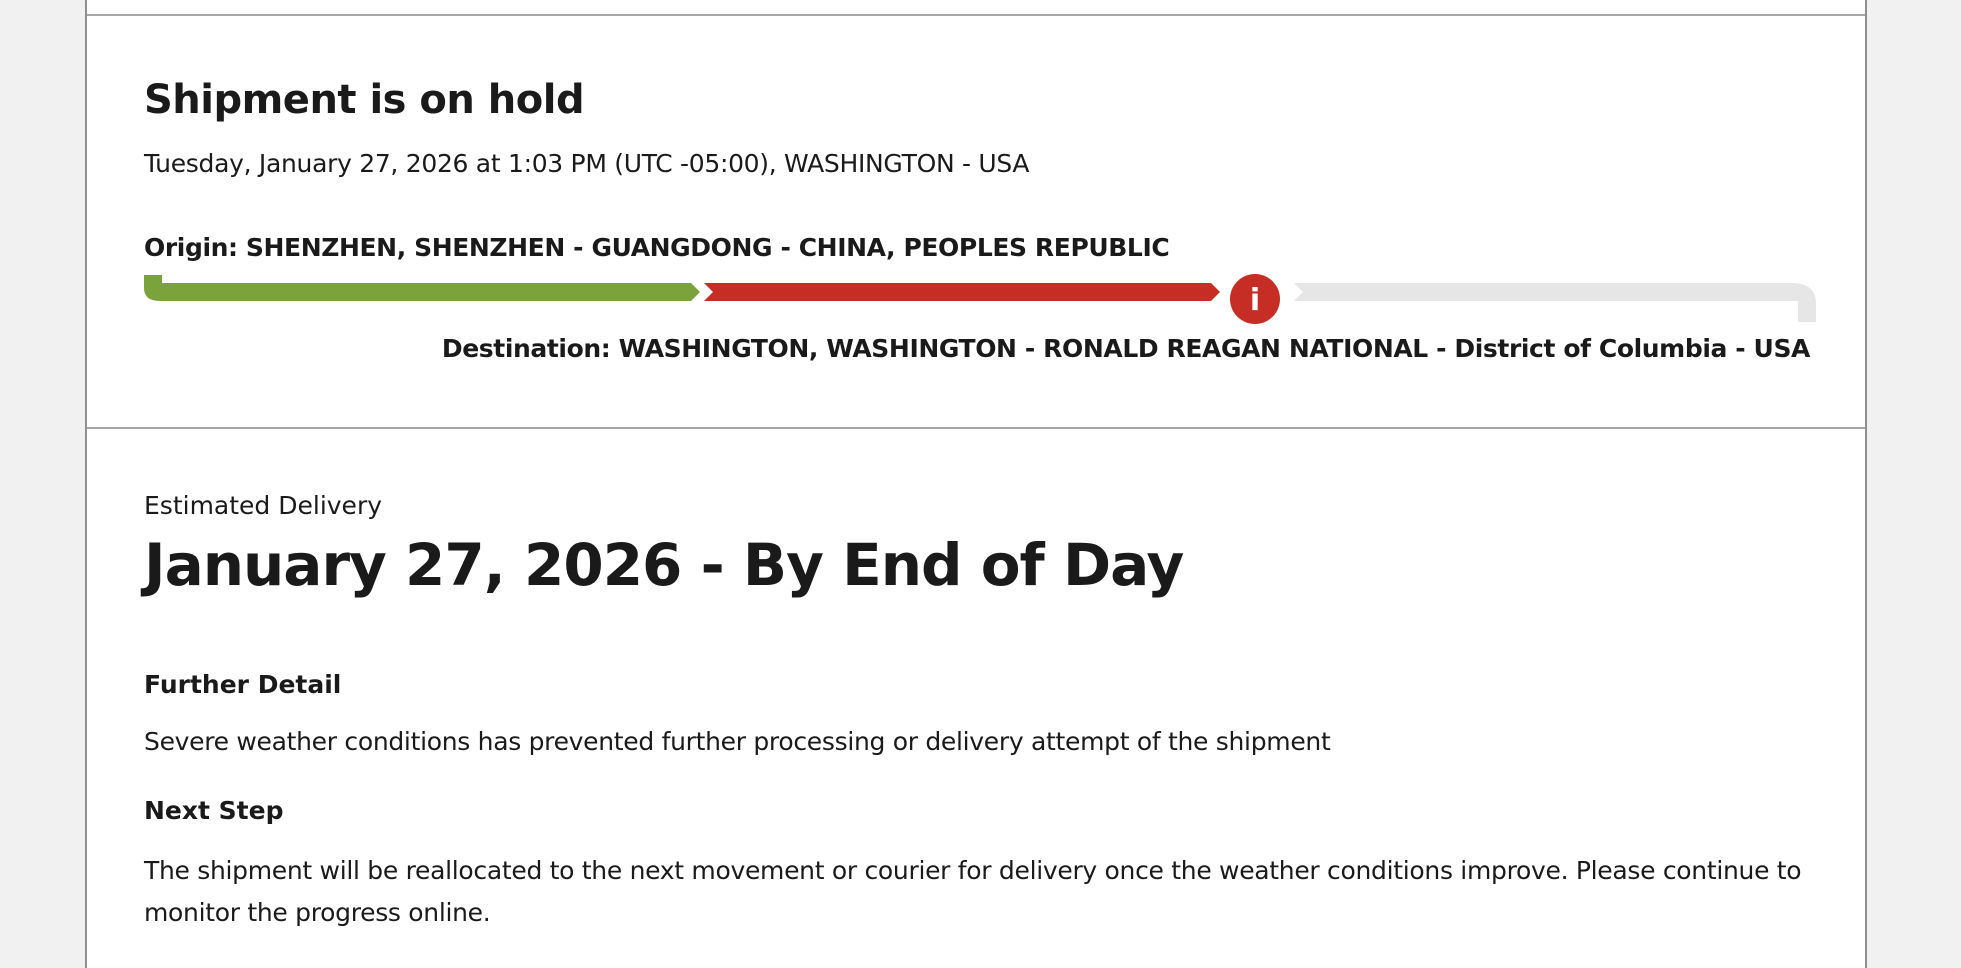 The height and width of the screenshot is (968, 1961). I want to click on further-detail-heading: Further Detail, so click(243, 684).